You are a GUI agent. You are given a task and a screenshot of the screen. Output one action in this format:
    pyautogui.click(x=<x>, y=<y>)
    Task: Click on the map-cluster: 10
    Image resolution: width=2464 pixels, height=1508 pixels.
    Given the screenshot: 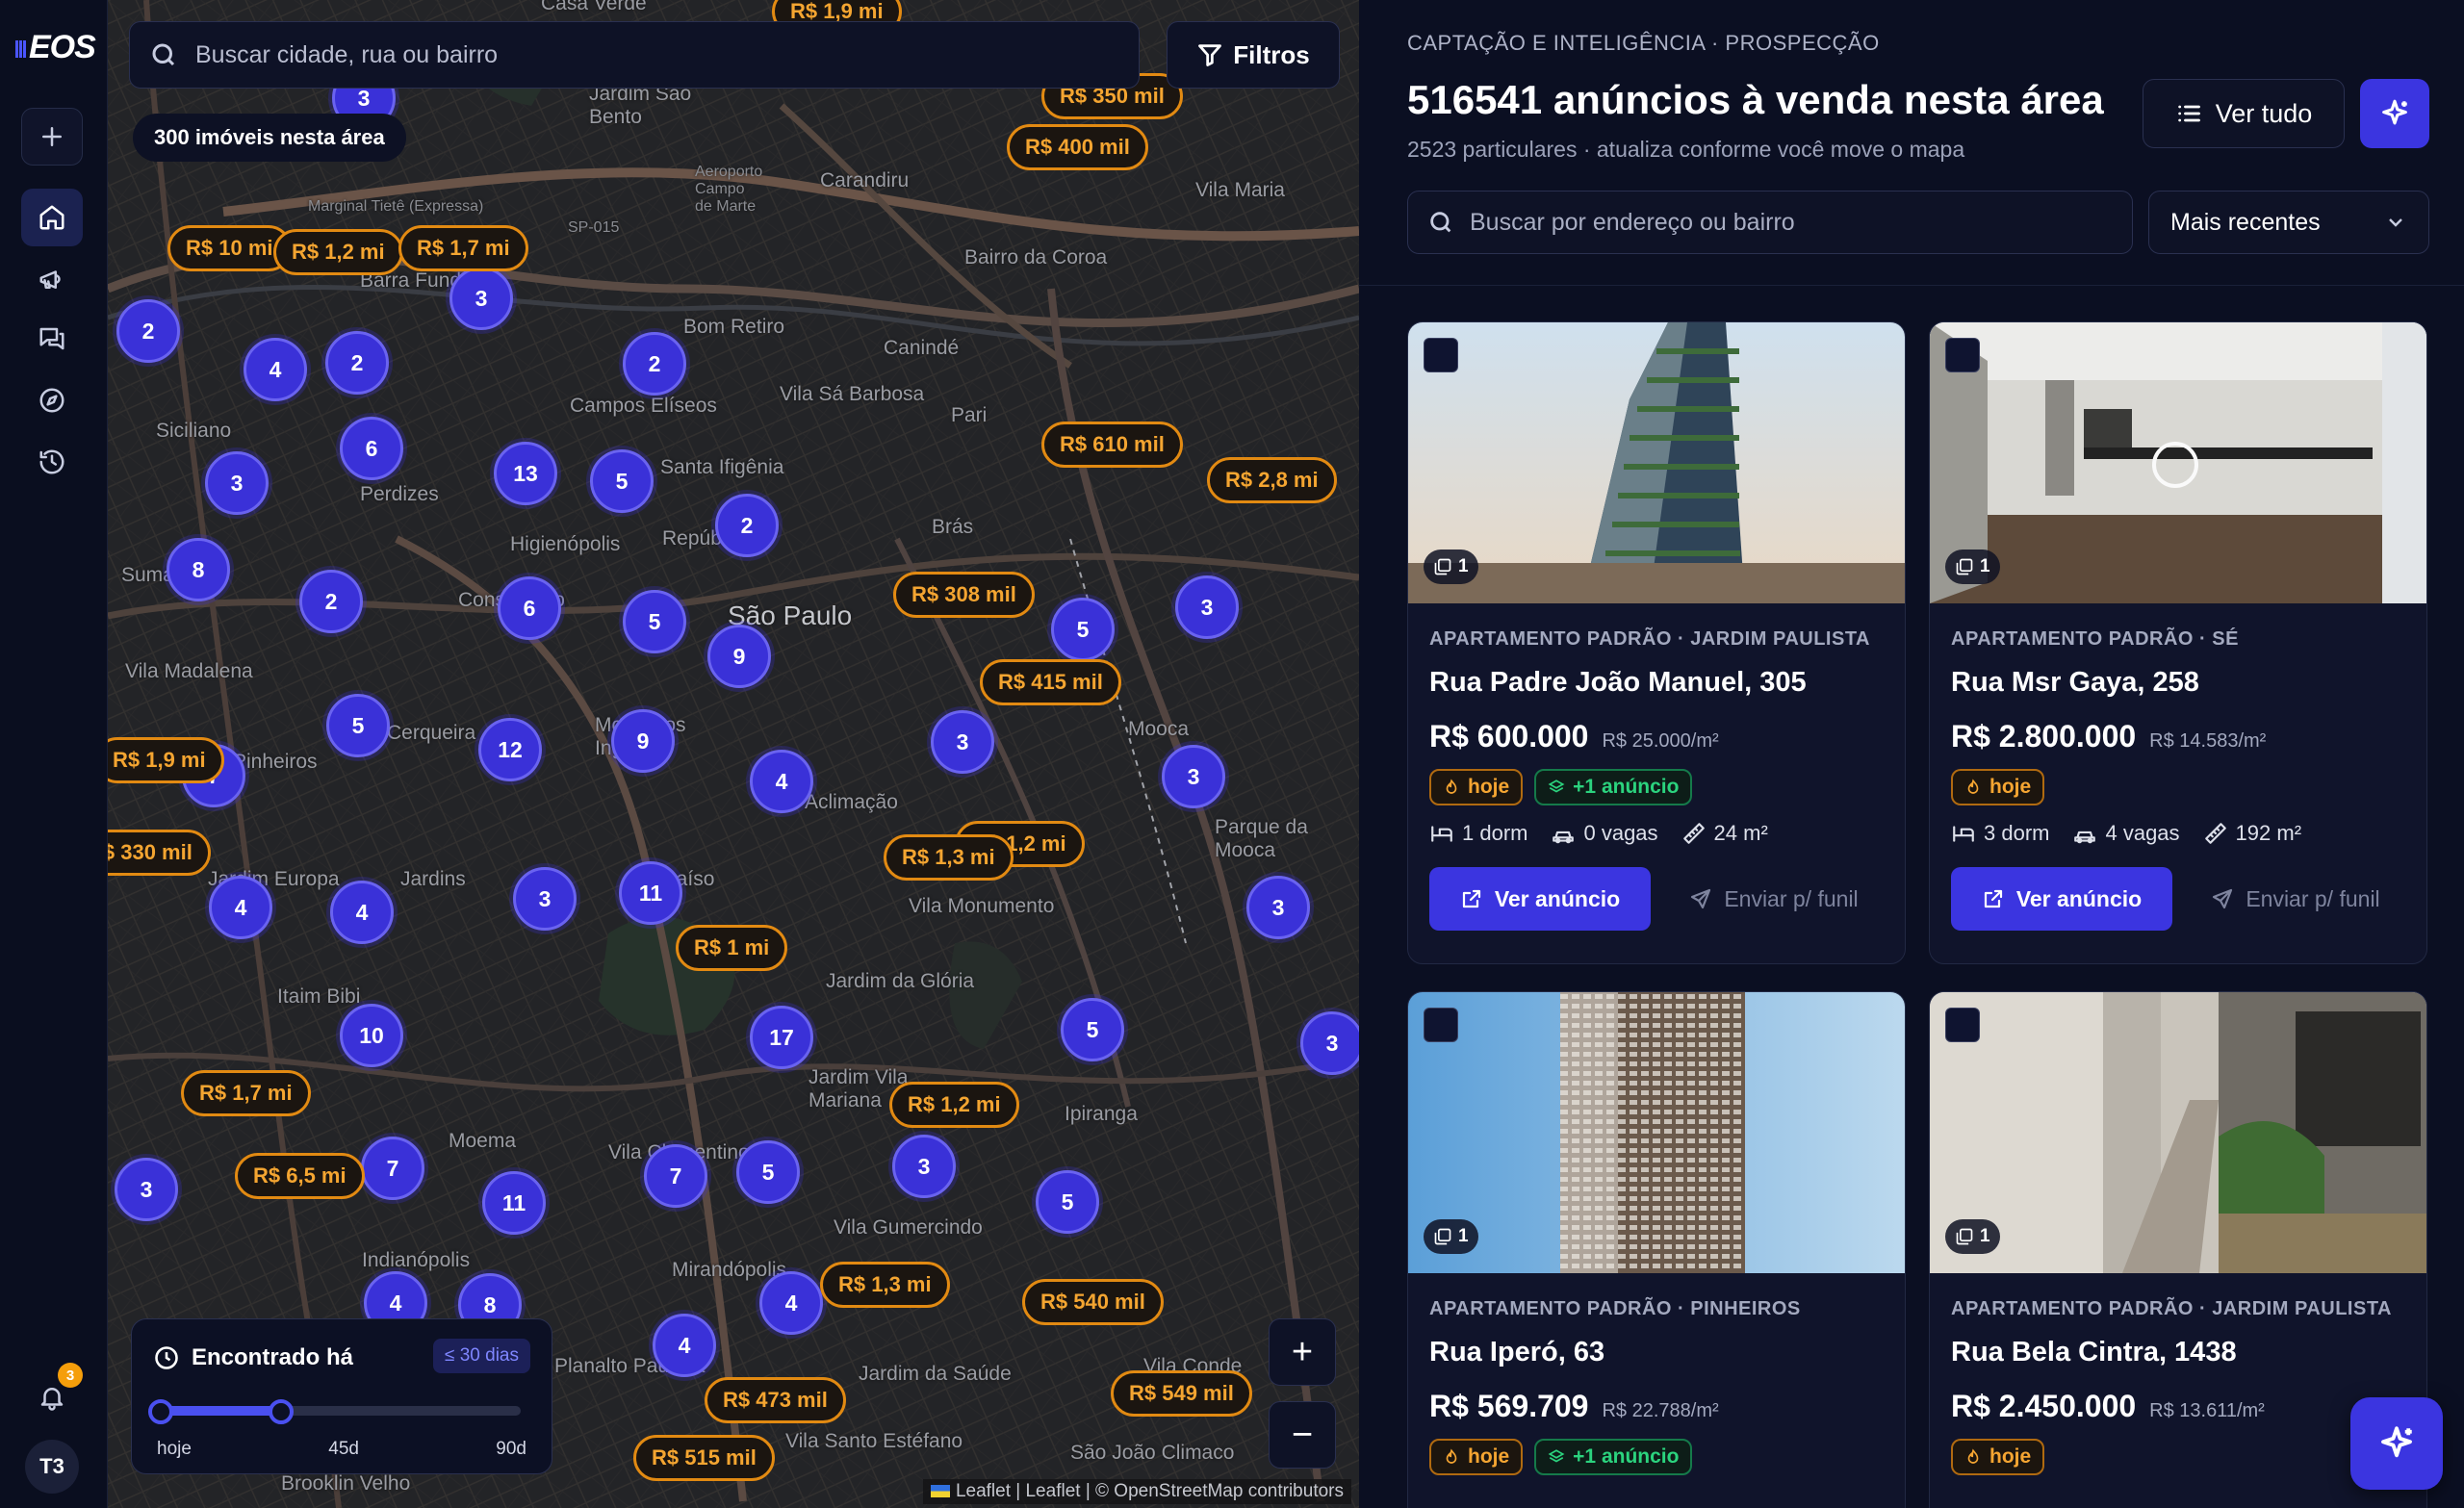 What is the action you would take?
    pyautogui.click(x=371, y=1035)
    